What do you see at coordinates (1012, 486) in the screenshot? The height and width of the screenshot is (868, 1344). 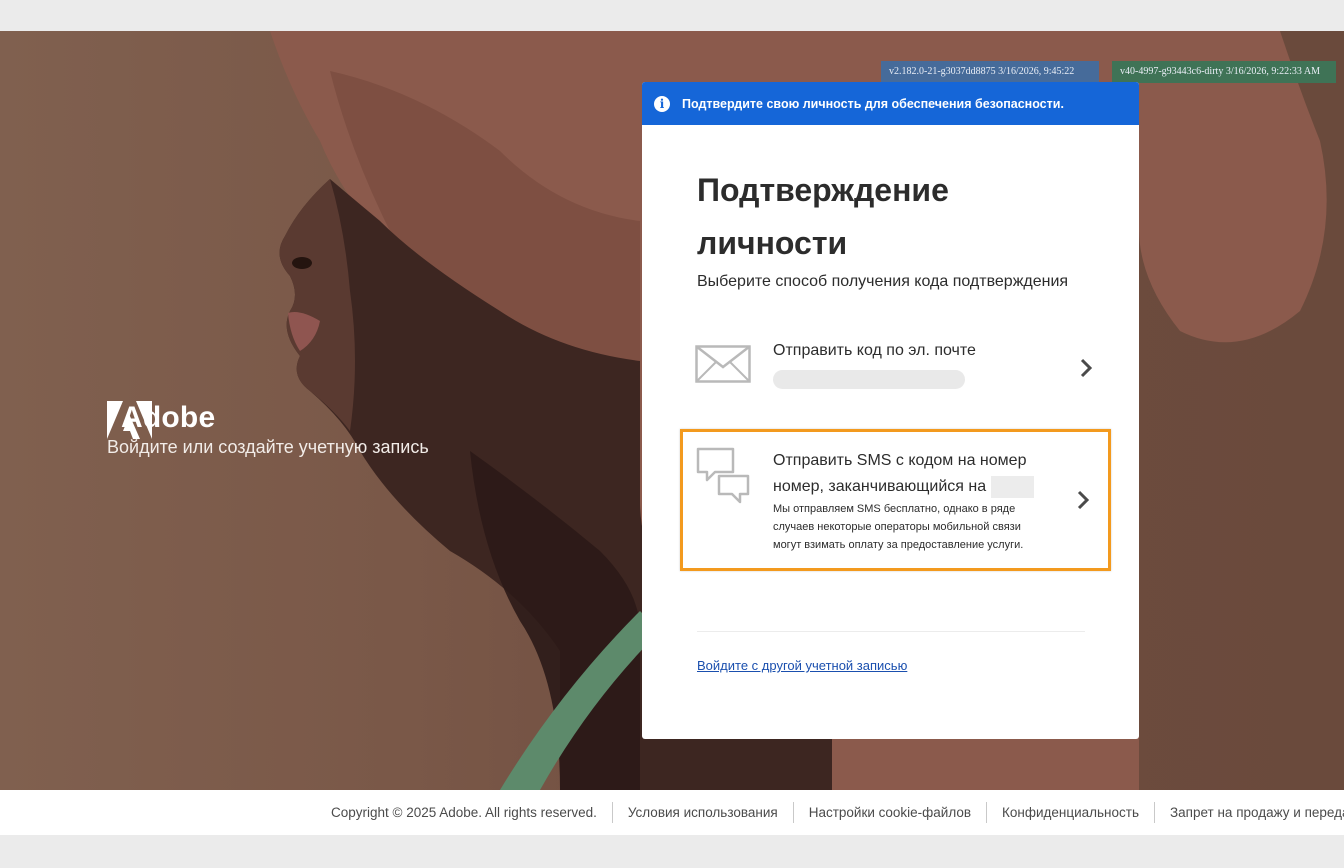 I see `masked-phone-digits` at bounding box center [1012, 486].